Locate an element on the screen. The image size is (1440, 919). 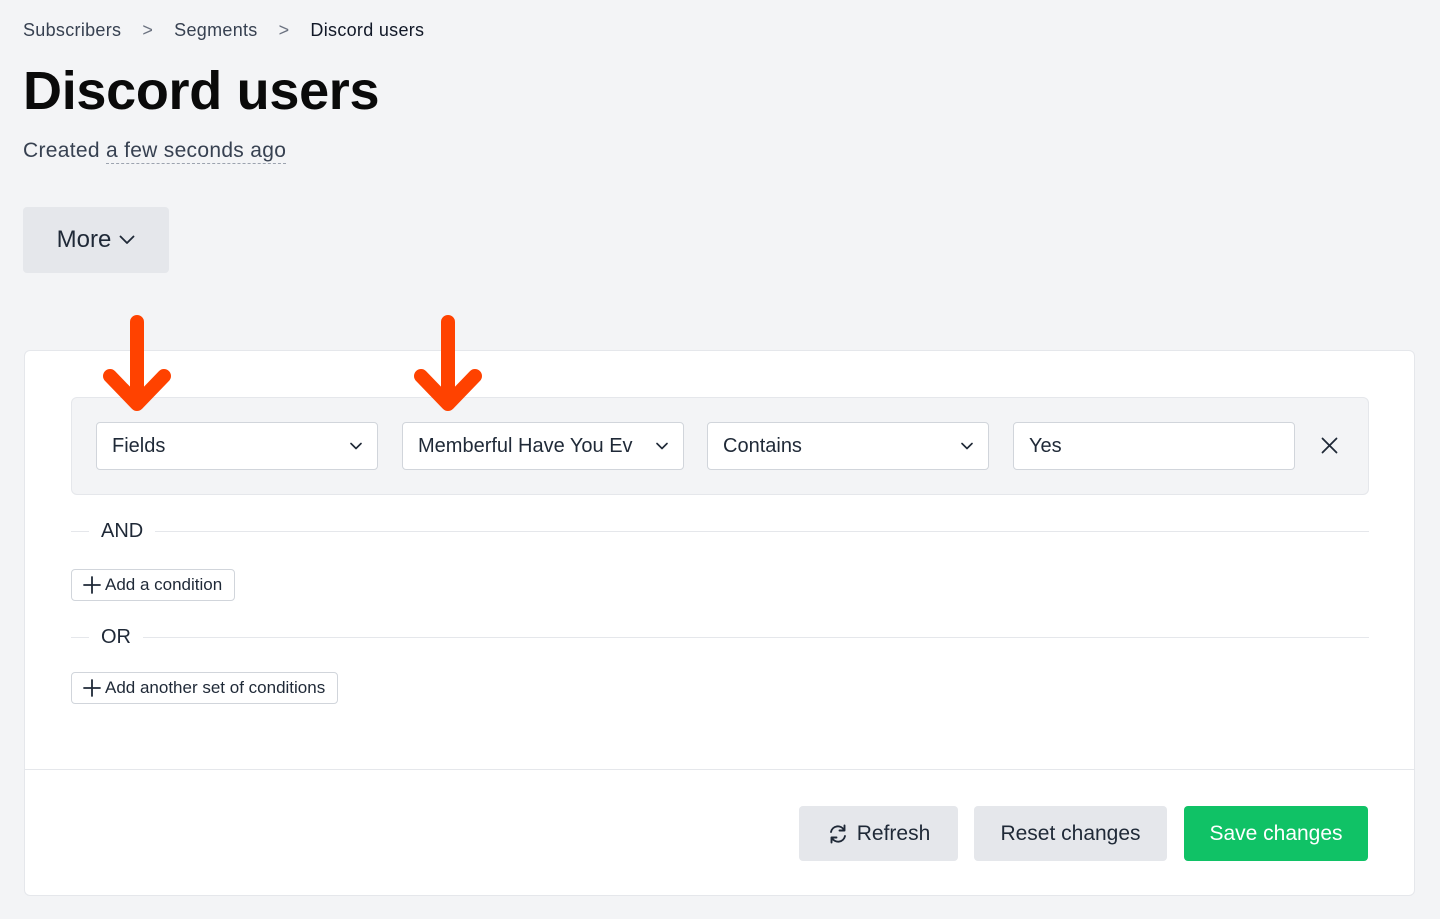
breadcrumb-current: Discord users is located at coordinates (367, 30).